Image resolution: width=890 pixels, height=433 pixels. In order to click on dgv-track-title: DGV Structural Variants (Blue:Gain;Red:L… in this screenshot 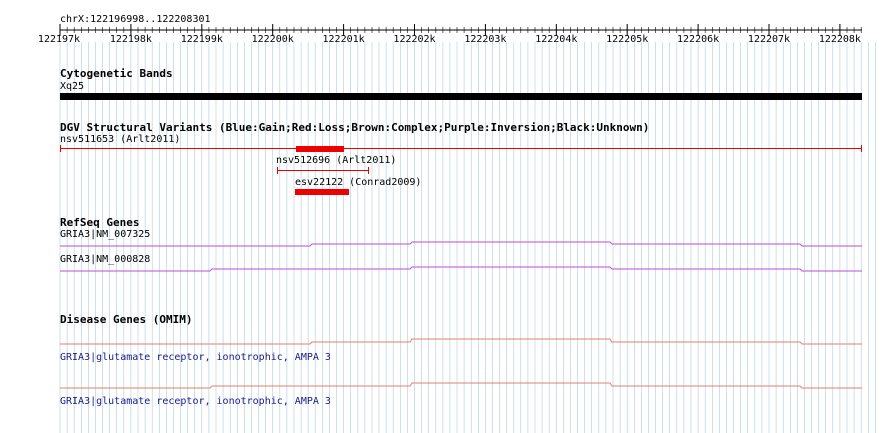, I will do `click(355, 127)`.